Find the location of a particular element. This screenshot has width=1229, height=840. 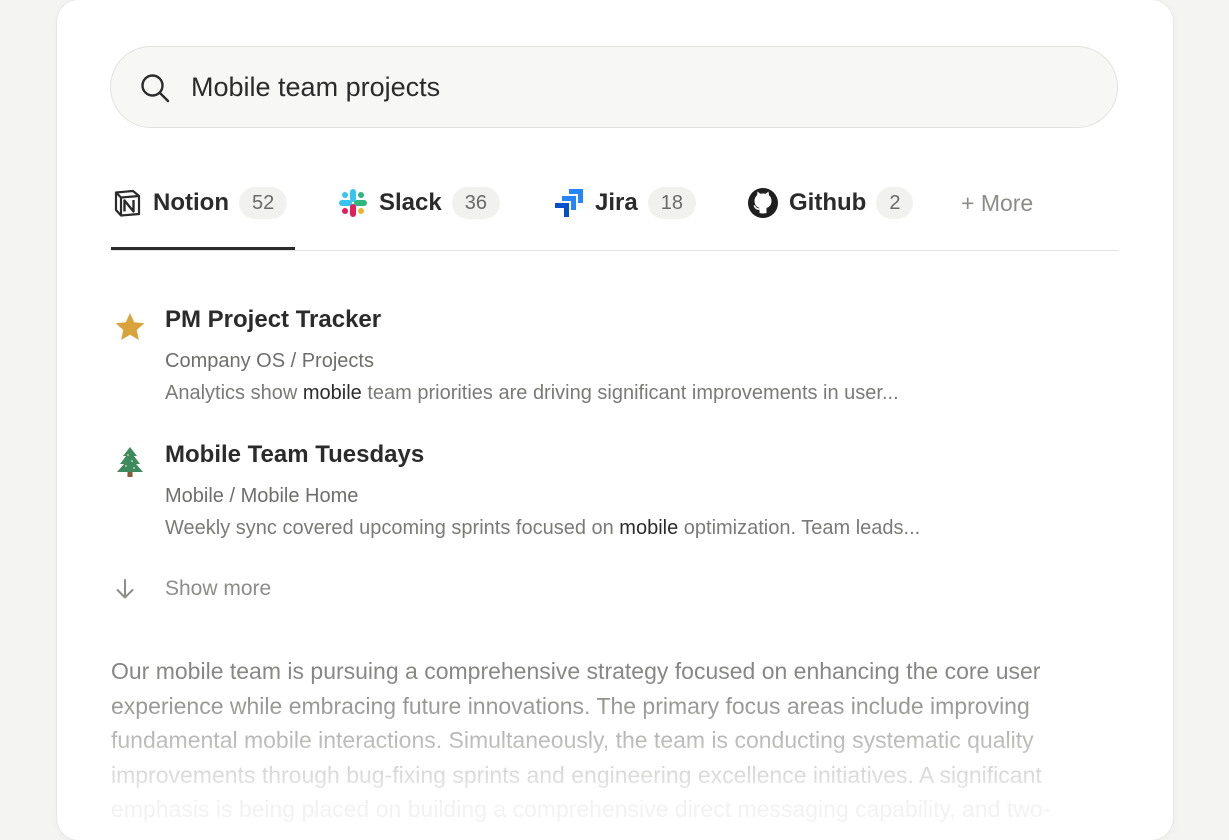

tab-count-badge: 52 is located at coordinates (263, 203).